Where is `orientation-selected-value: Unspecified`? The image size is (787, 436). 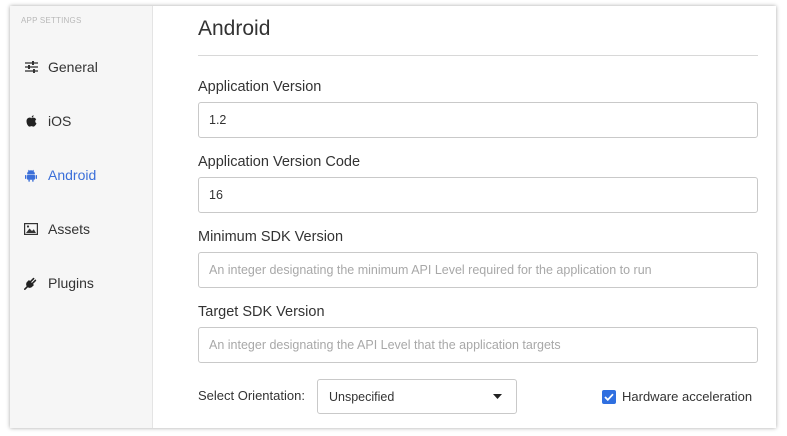
orientation-selected-value: Unspecified is located at coordinates (362, 396).